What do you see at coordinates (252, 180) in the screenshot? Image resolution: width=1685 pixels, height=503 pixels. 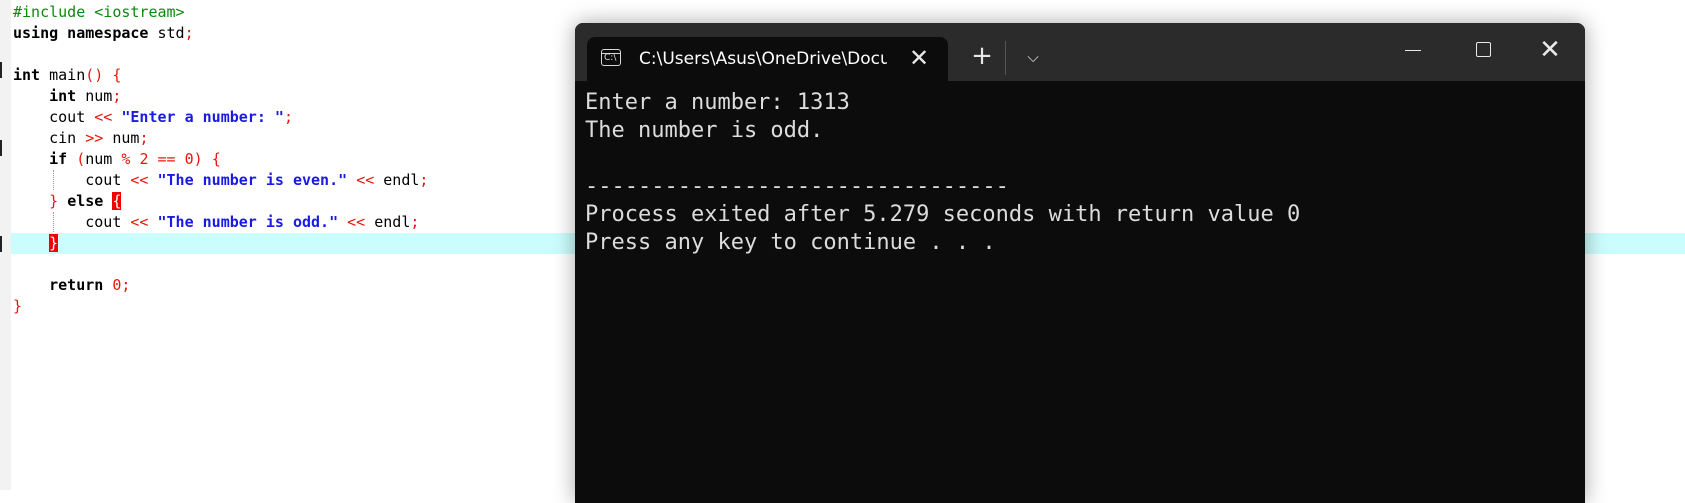 I see `code-token: "The number is even."` at bounding box center [252, 180].